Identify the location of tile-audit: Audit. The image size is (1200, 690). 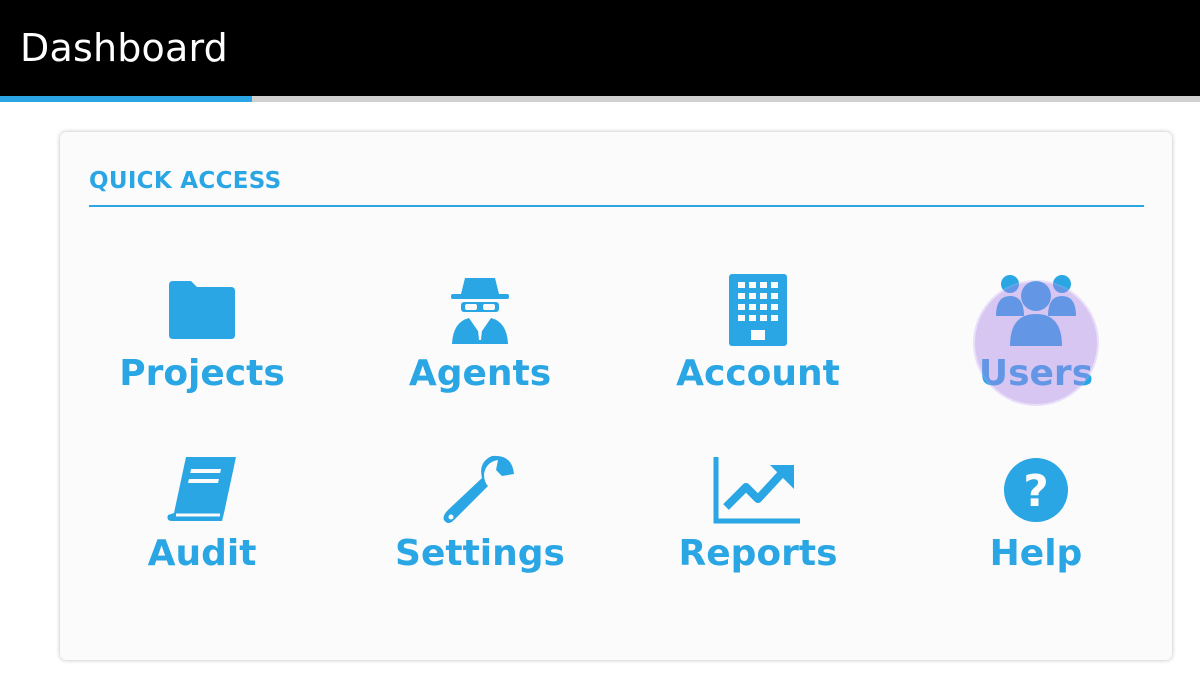
(202, 527).